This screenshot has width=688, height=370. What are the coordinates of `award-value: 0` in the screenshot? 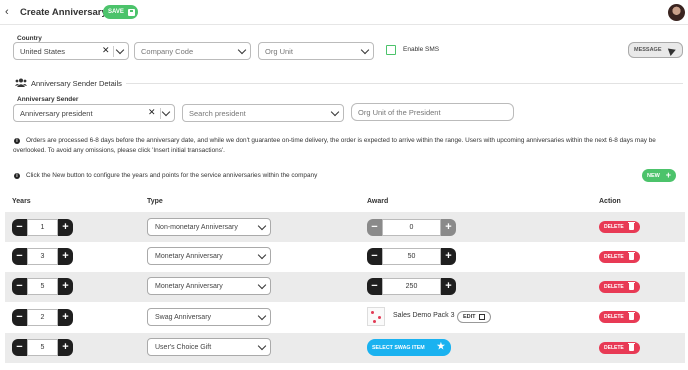 It's located at (411, 227).